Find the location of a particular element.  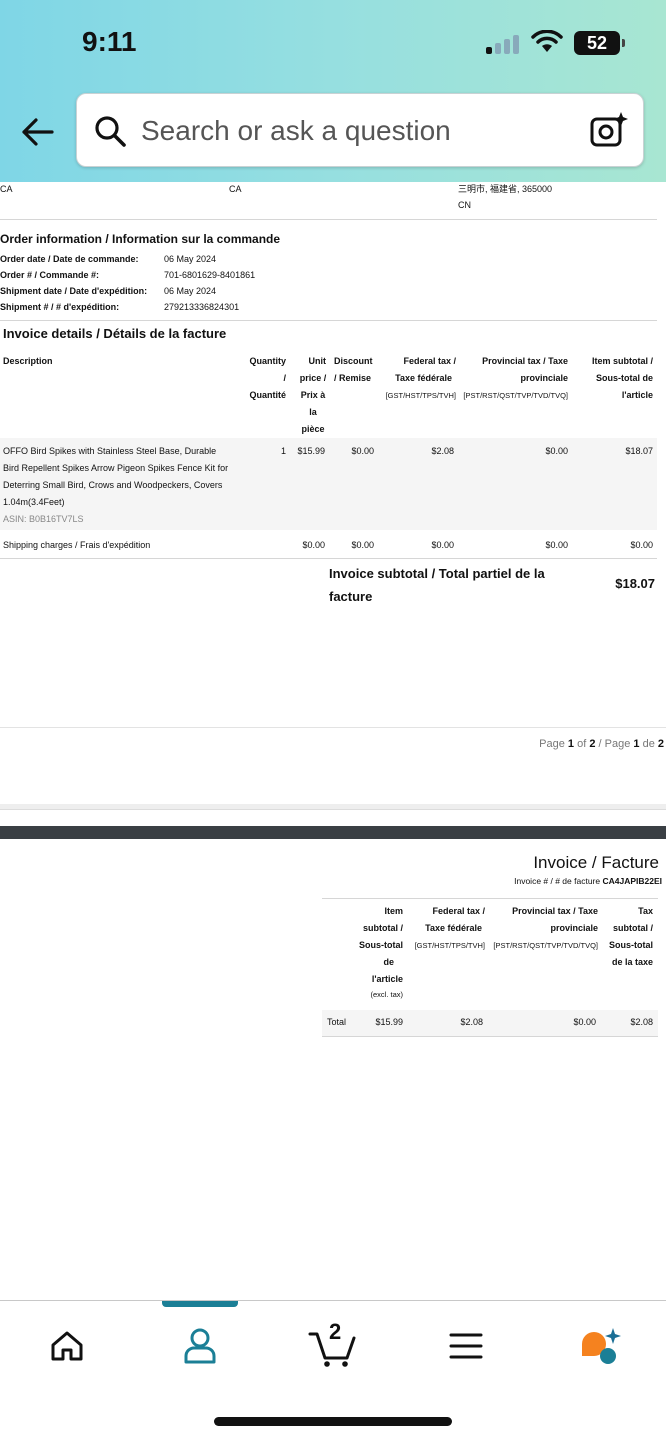

order-number-value: 701-6801629-8401861 is located at coordinates (210, 275).